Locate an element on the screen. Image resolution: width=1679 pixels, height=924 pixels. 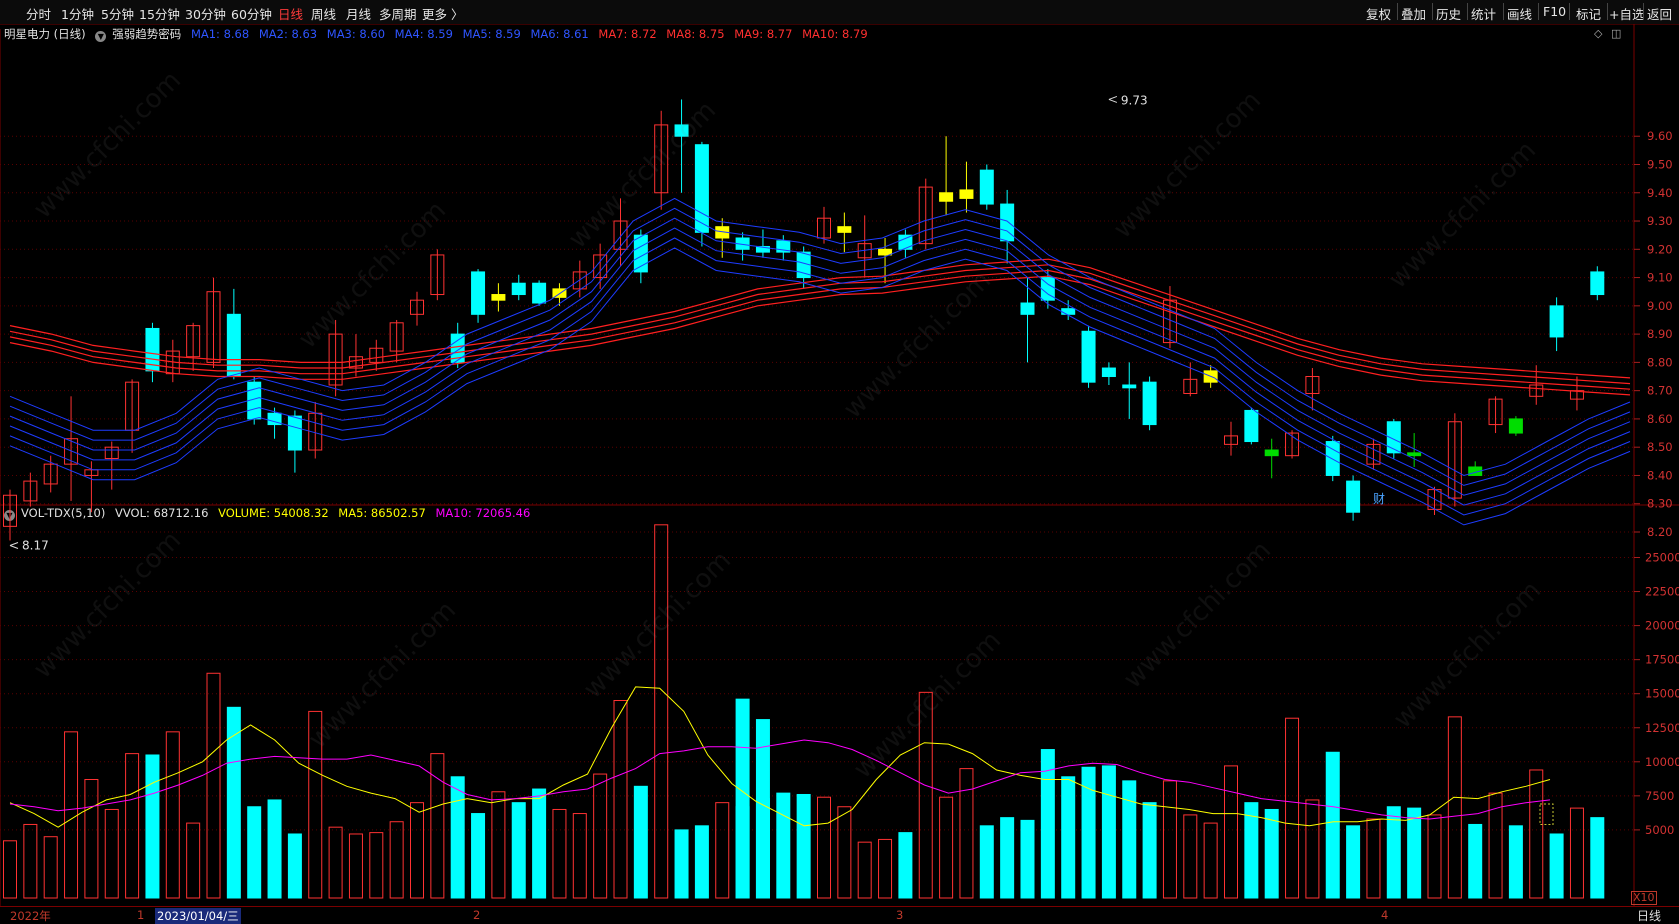
overlay-button: 叠加 is located at coordinates (1413, 13).